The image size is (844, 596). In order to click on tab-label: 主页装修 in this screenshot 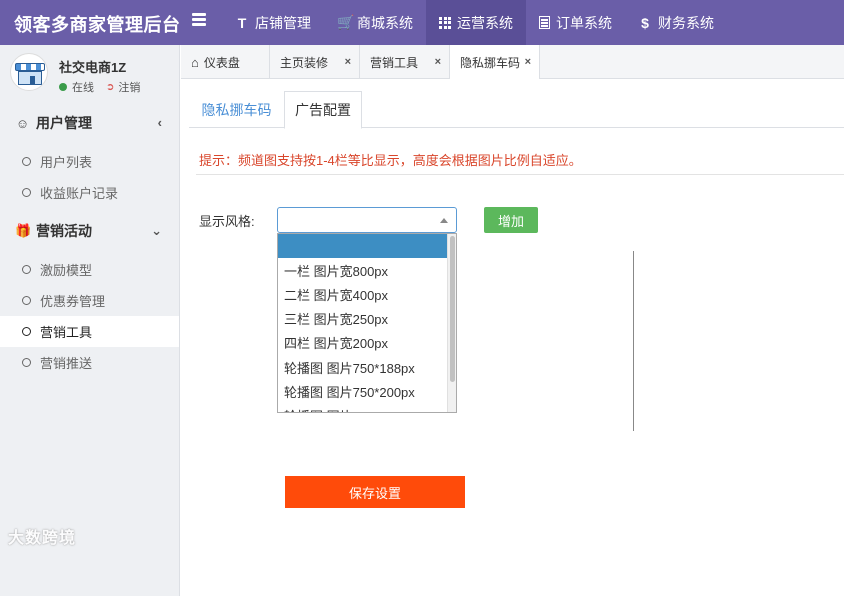, I will do `click(304, 62)`.